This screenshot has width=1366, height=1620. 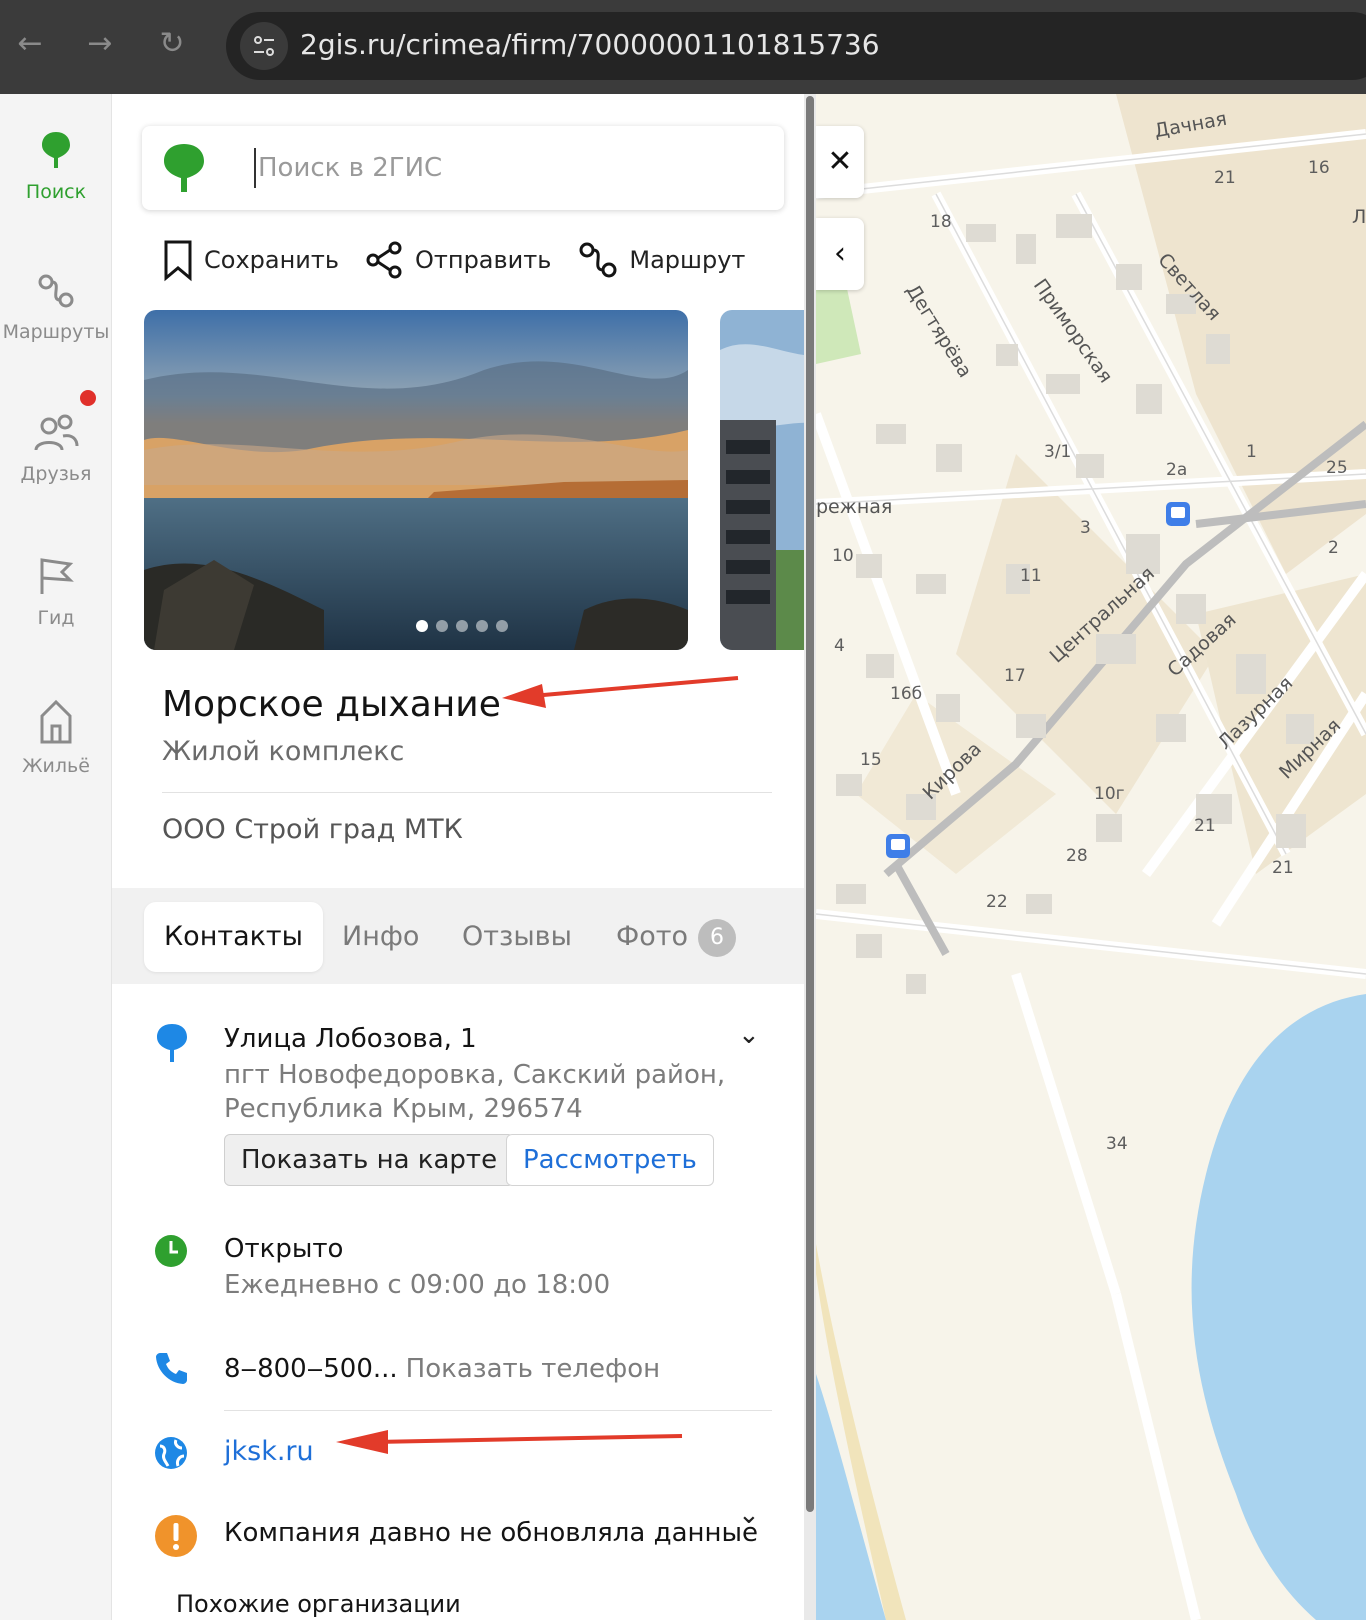 What do you see at coordinates (1058, 452) in the screenshot?
I see `house-number: 3/1` at bounding box center [1058, 452].